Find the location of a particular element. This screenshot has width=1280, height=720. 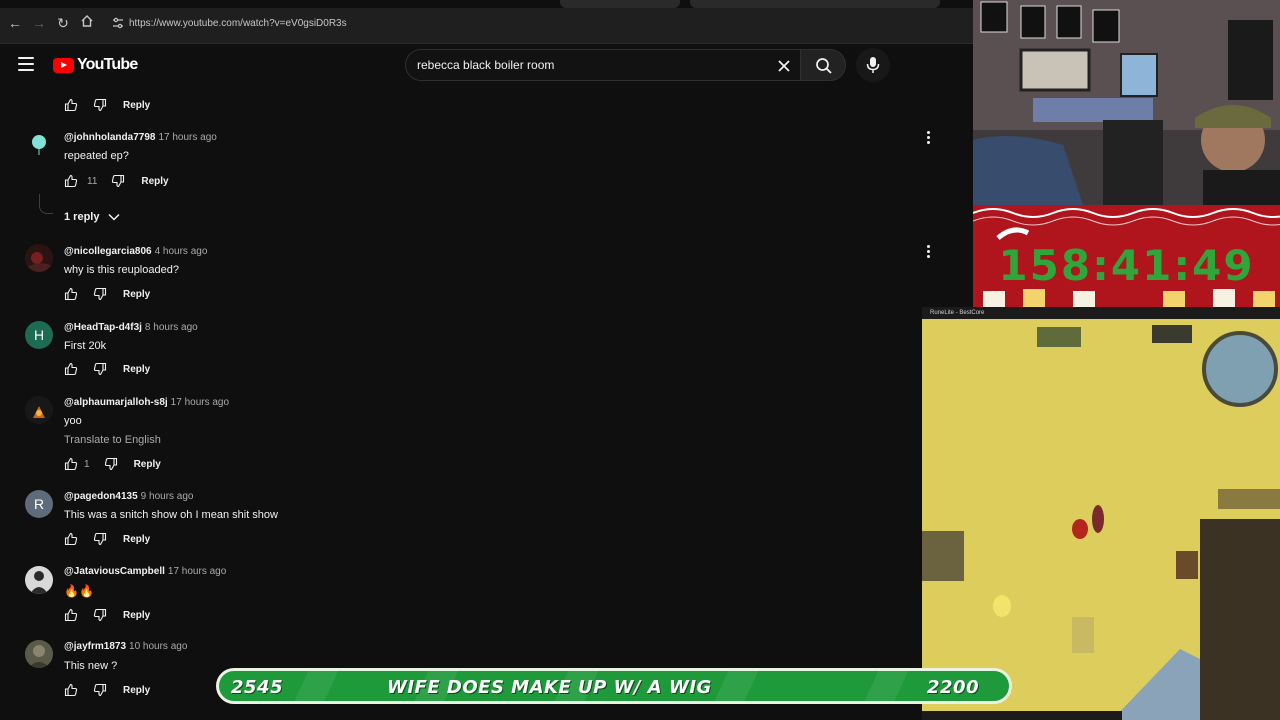

avatar: H is located at coordinates (39, 335).